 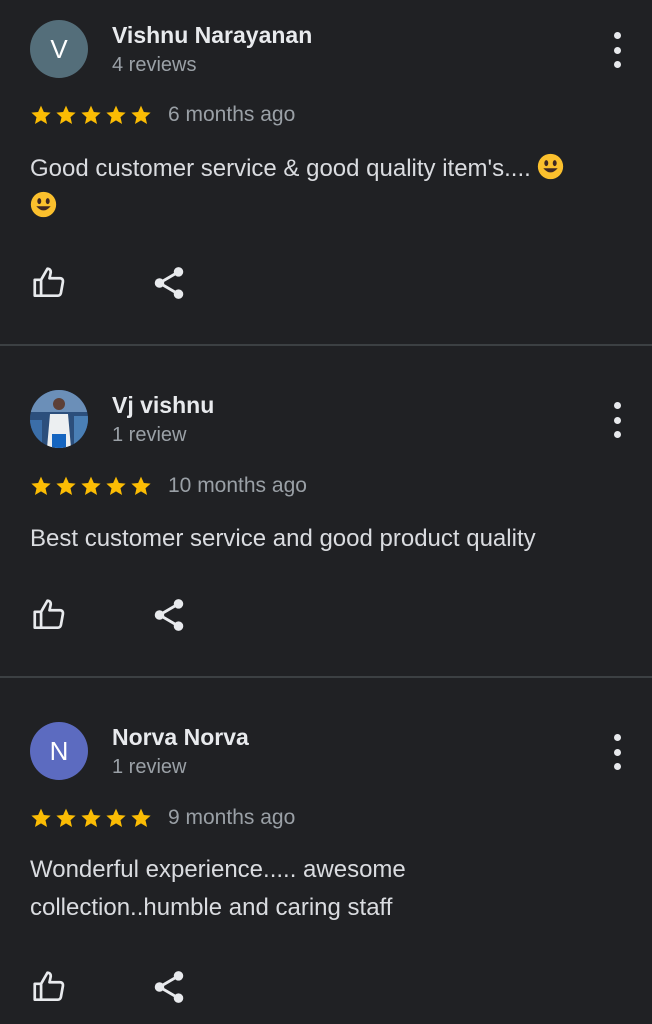 I want to click on review-date: 10 months ago, so click(x=237, y=485).